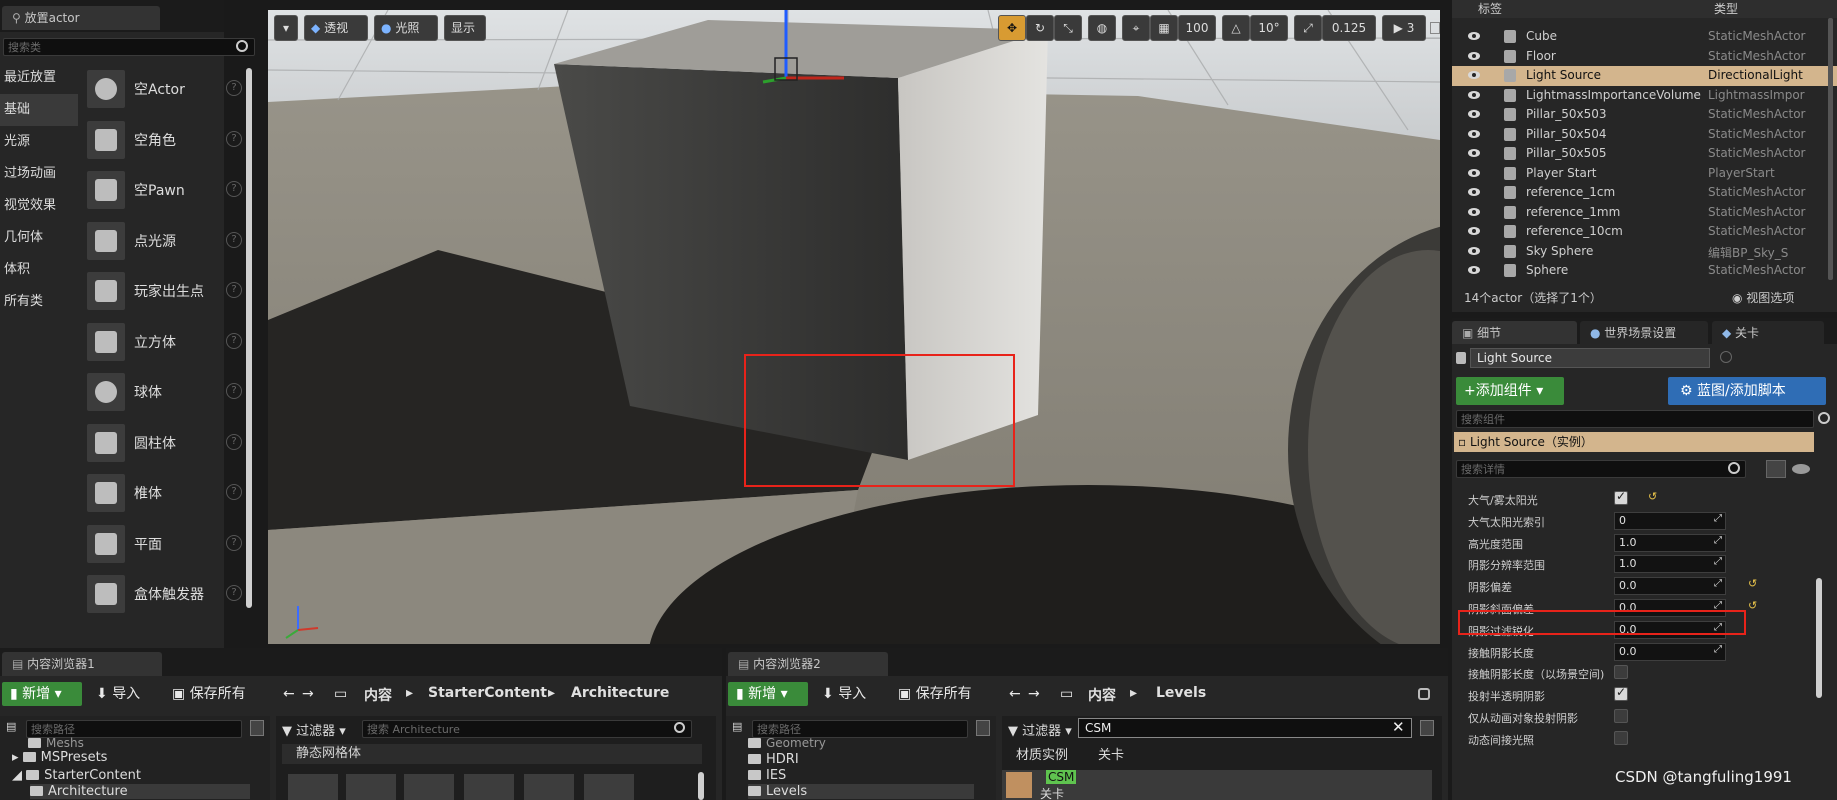 The width and height of the screenshot is (1837, 800). Describe the element at coordinates (165, 140) in the screenshot. I see `actor-item: 空角色?` at that location.